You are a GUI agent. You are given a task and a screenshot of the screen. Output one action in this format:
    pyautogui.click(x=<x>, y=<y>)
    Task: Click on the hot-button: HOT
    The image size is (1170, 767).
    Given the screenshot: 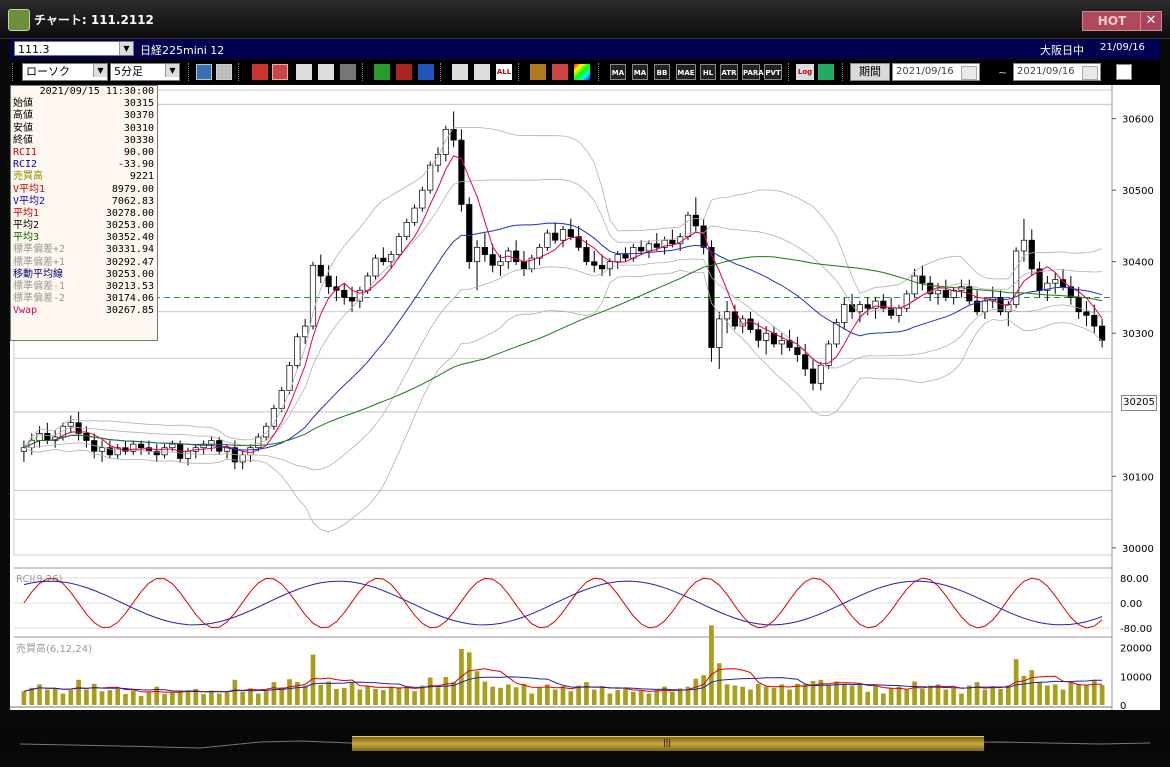 What is the action you would take?
    pyautogui.click(x=1112, y=21)
    